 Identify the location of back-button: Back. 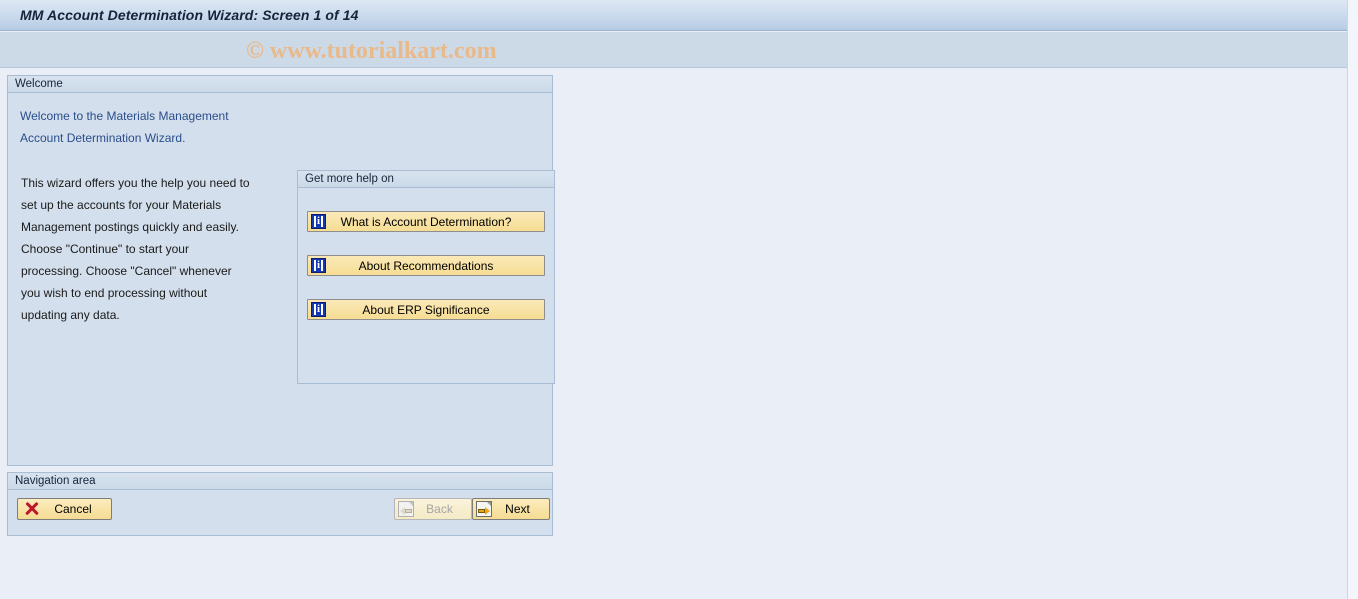
(433, 509).